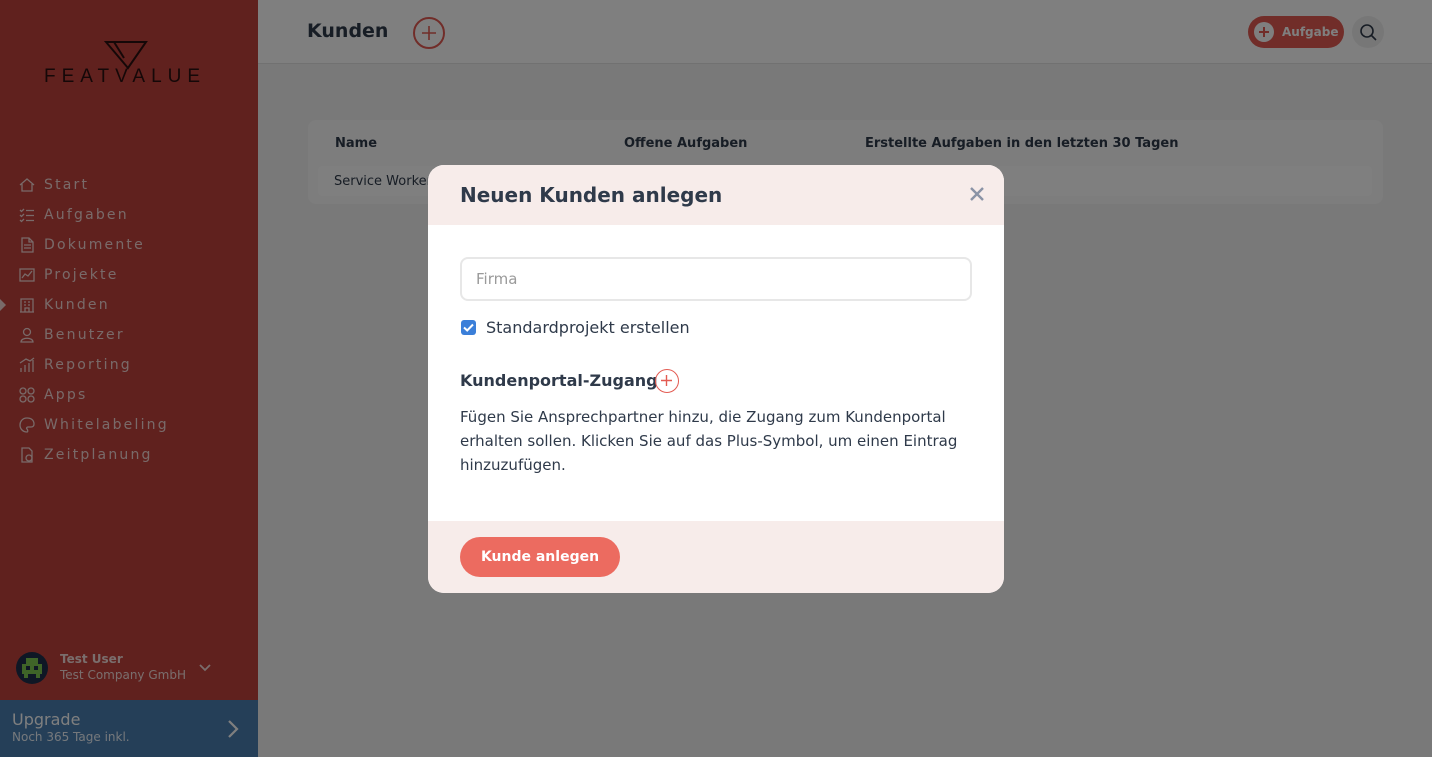  I want to click on modal-title: Neuen Kunden anlegen, so click(591, 195).